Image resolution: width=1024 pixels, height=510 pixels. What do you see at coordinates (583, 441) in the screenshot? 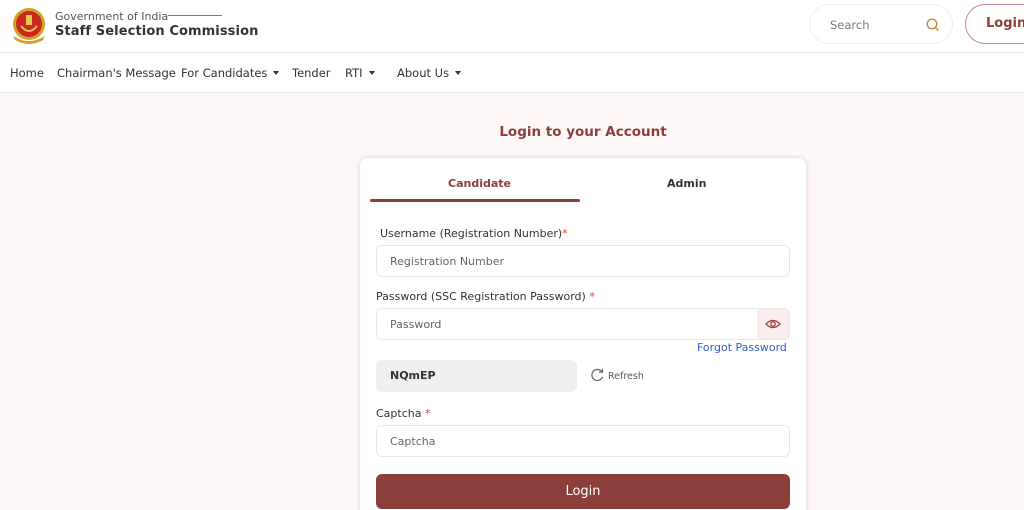
I see `captcha-input: Captcha` at bounding box center [583, 441].